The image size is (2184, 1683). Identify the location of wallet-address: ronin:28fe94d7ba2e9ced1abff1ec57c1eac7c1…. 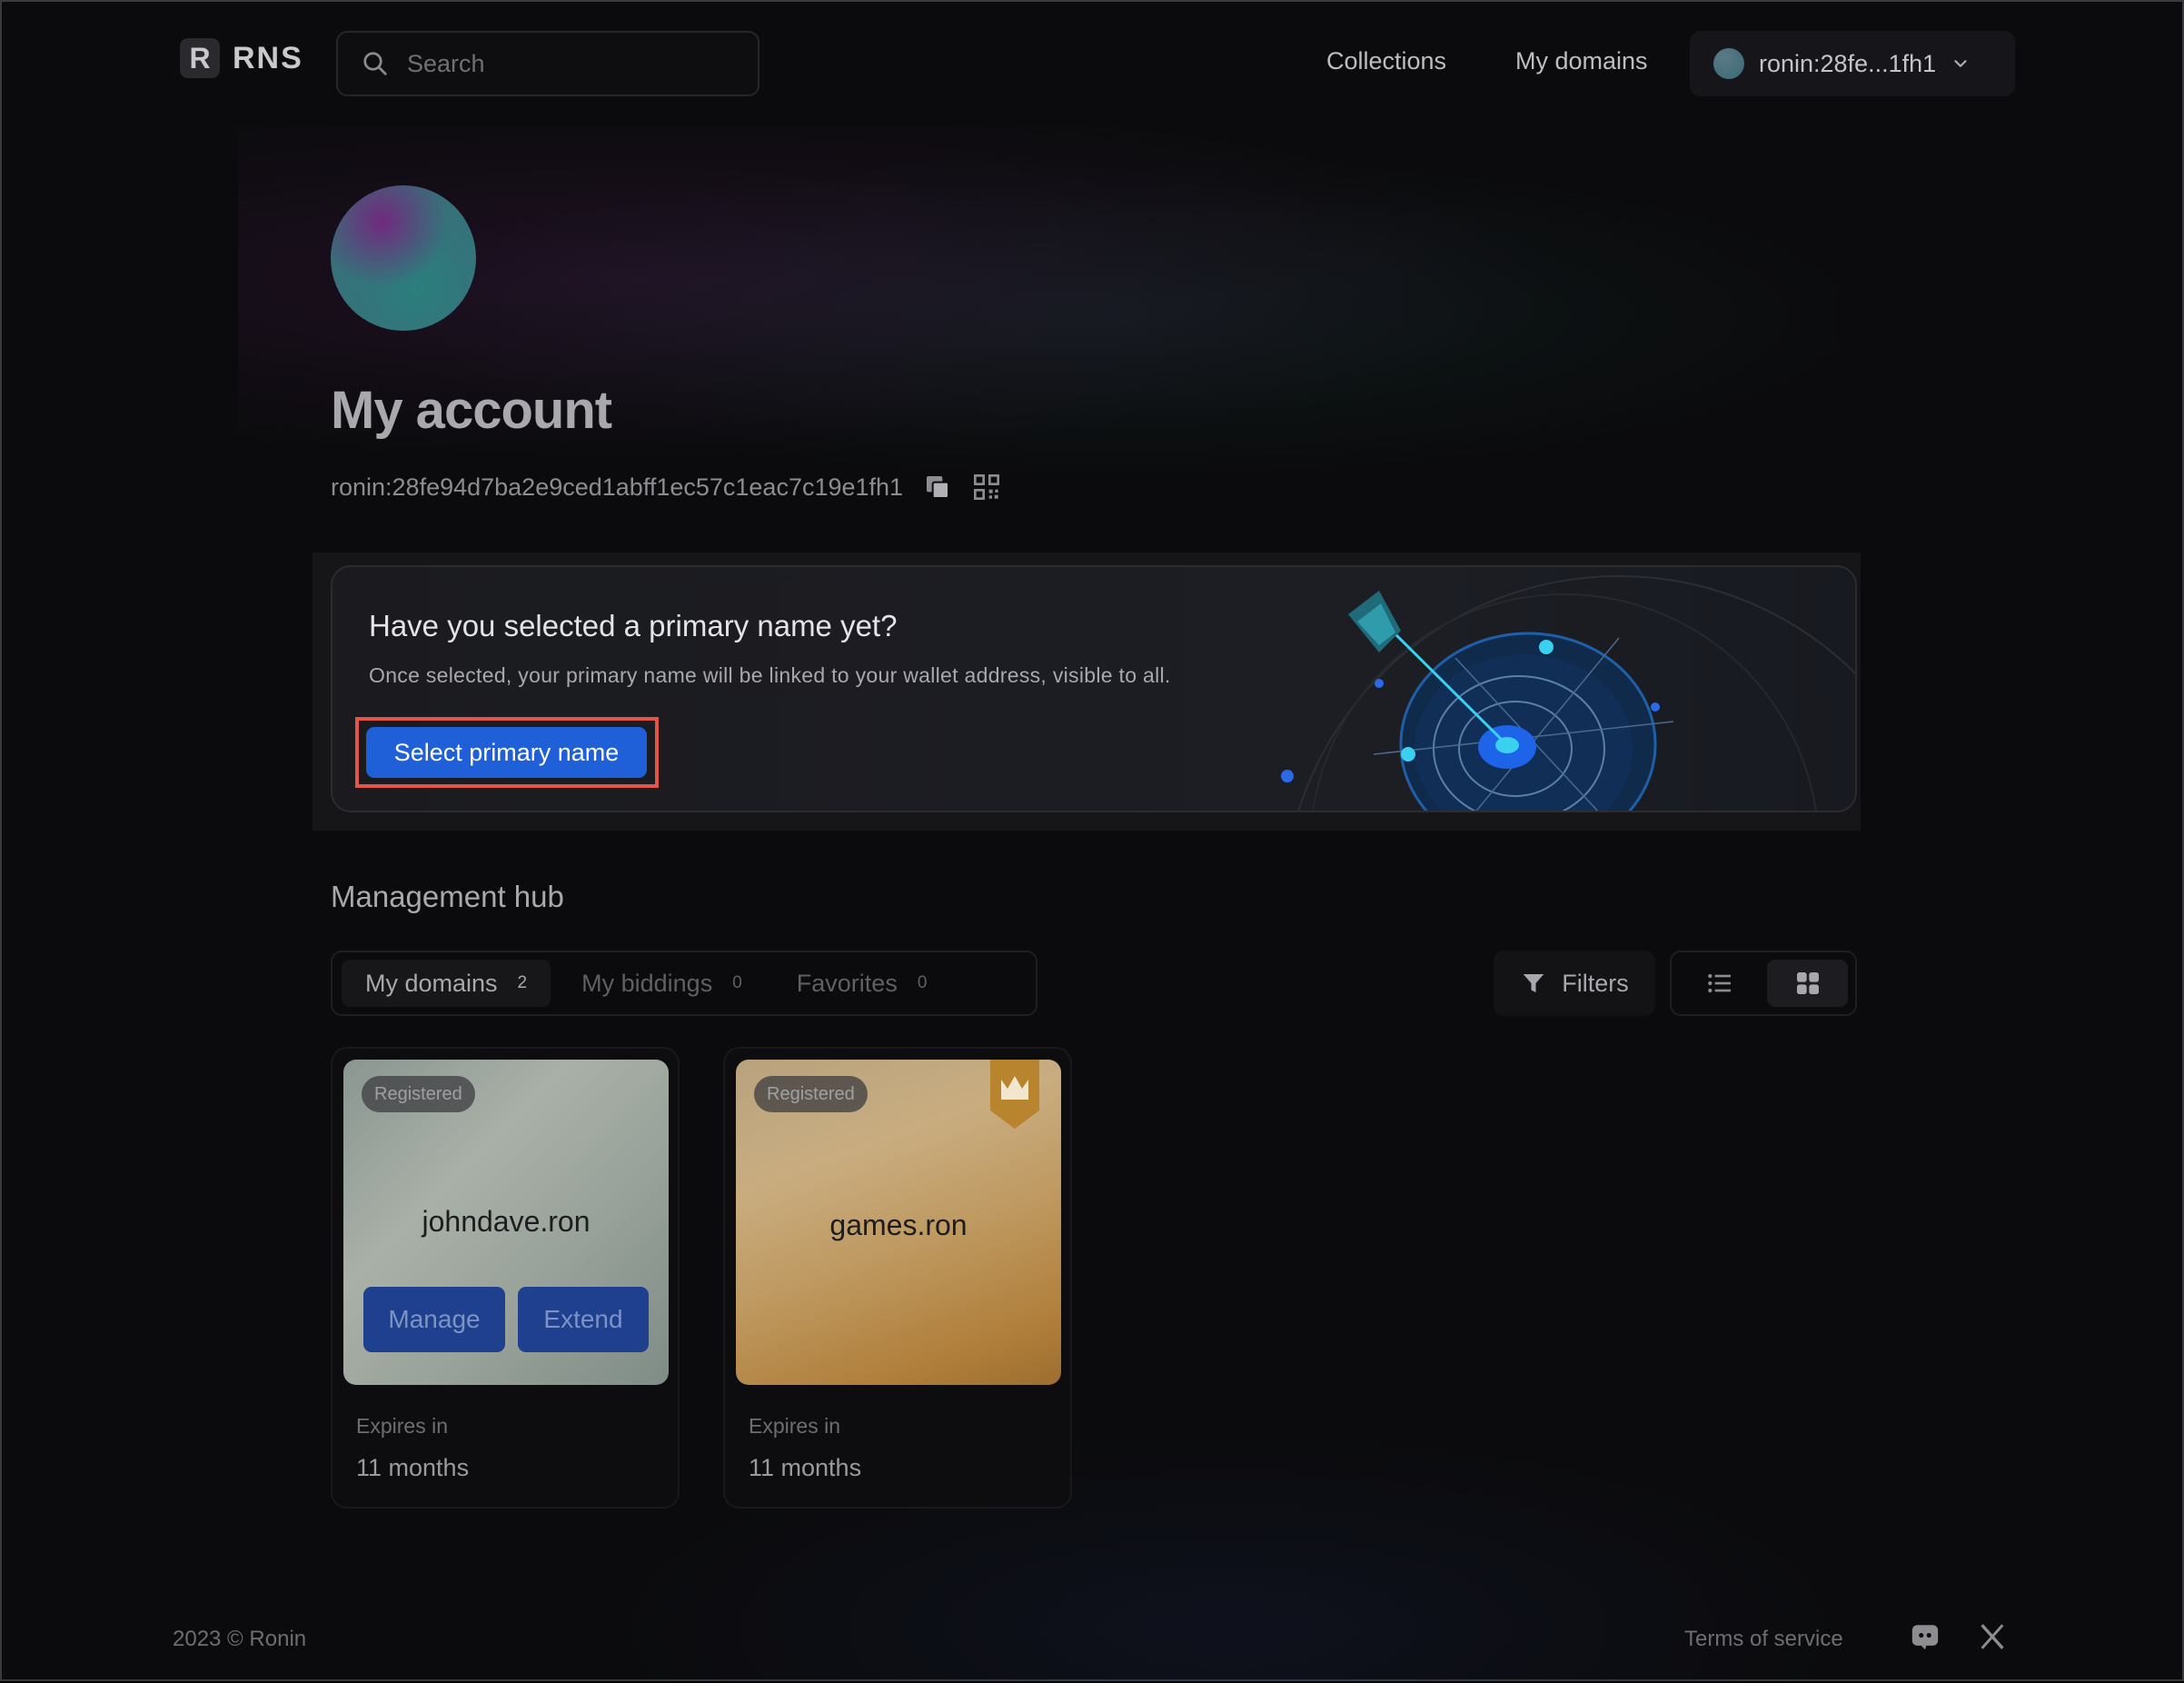
(617, 487).